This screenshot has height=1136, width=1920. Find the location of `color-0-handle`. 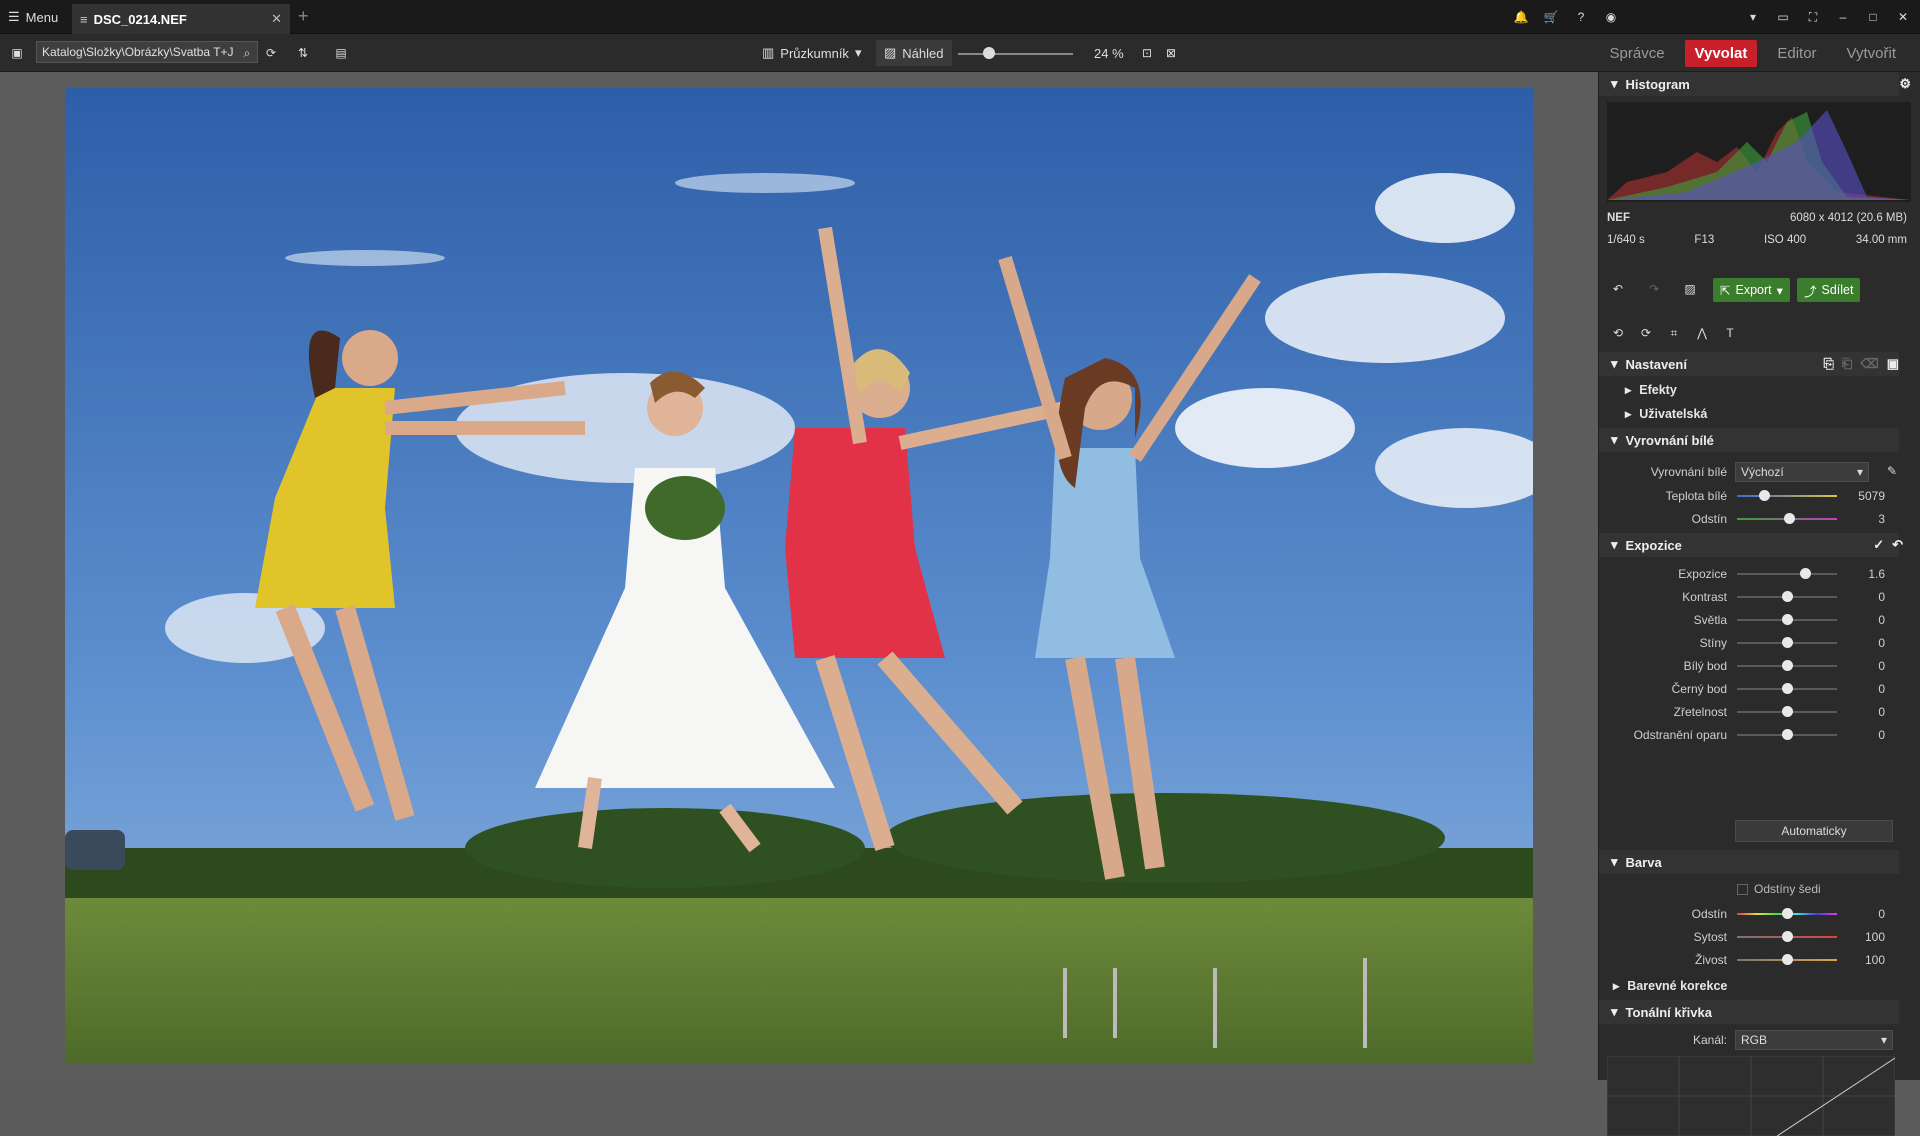

color-0-handle is located at coordinates (1787, 913).